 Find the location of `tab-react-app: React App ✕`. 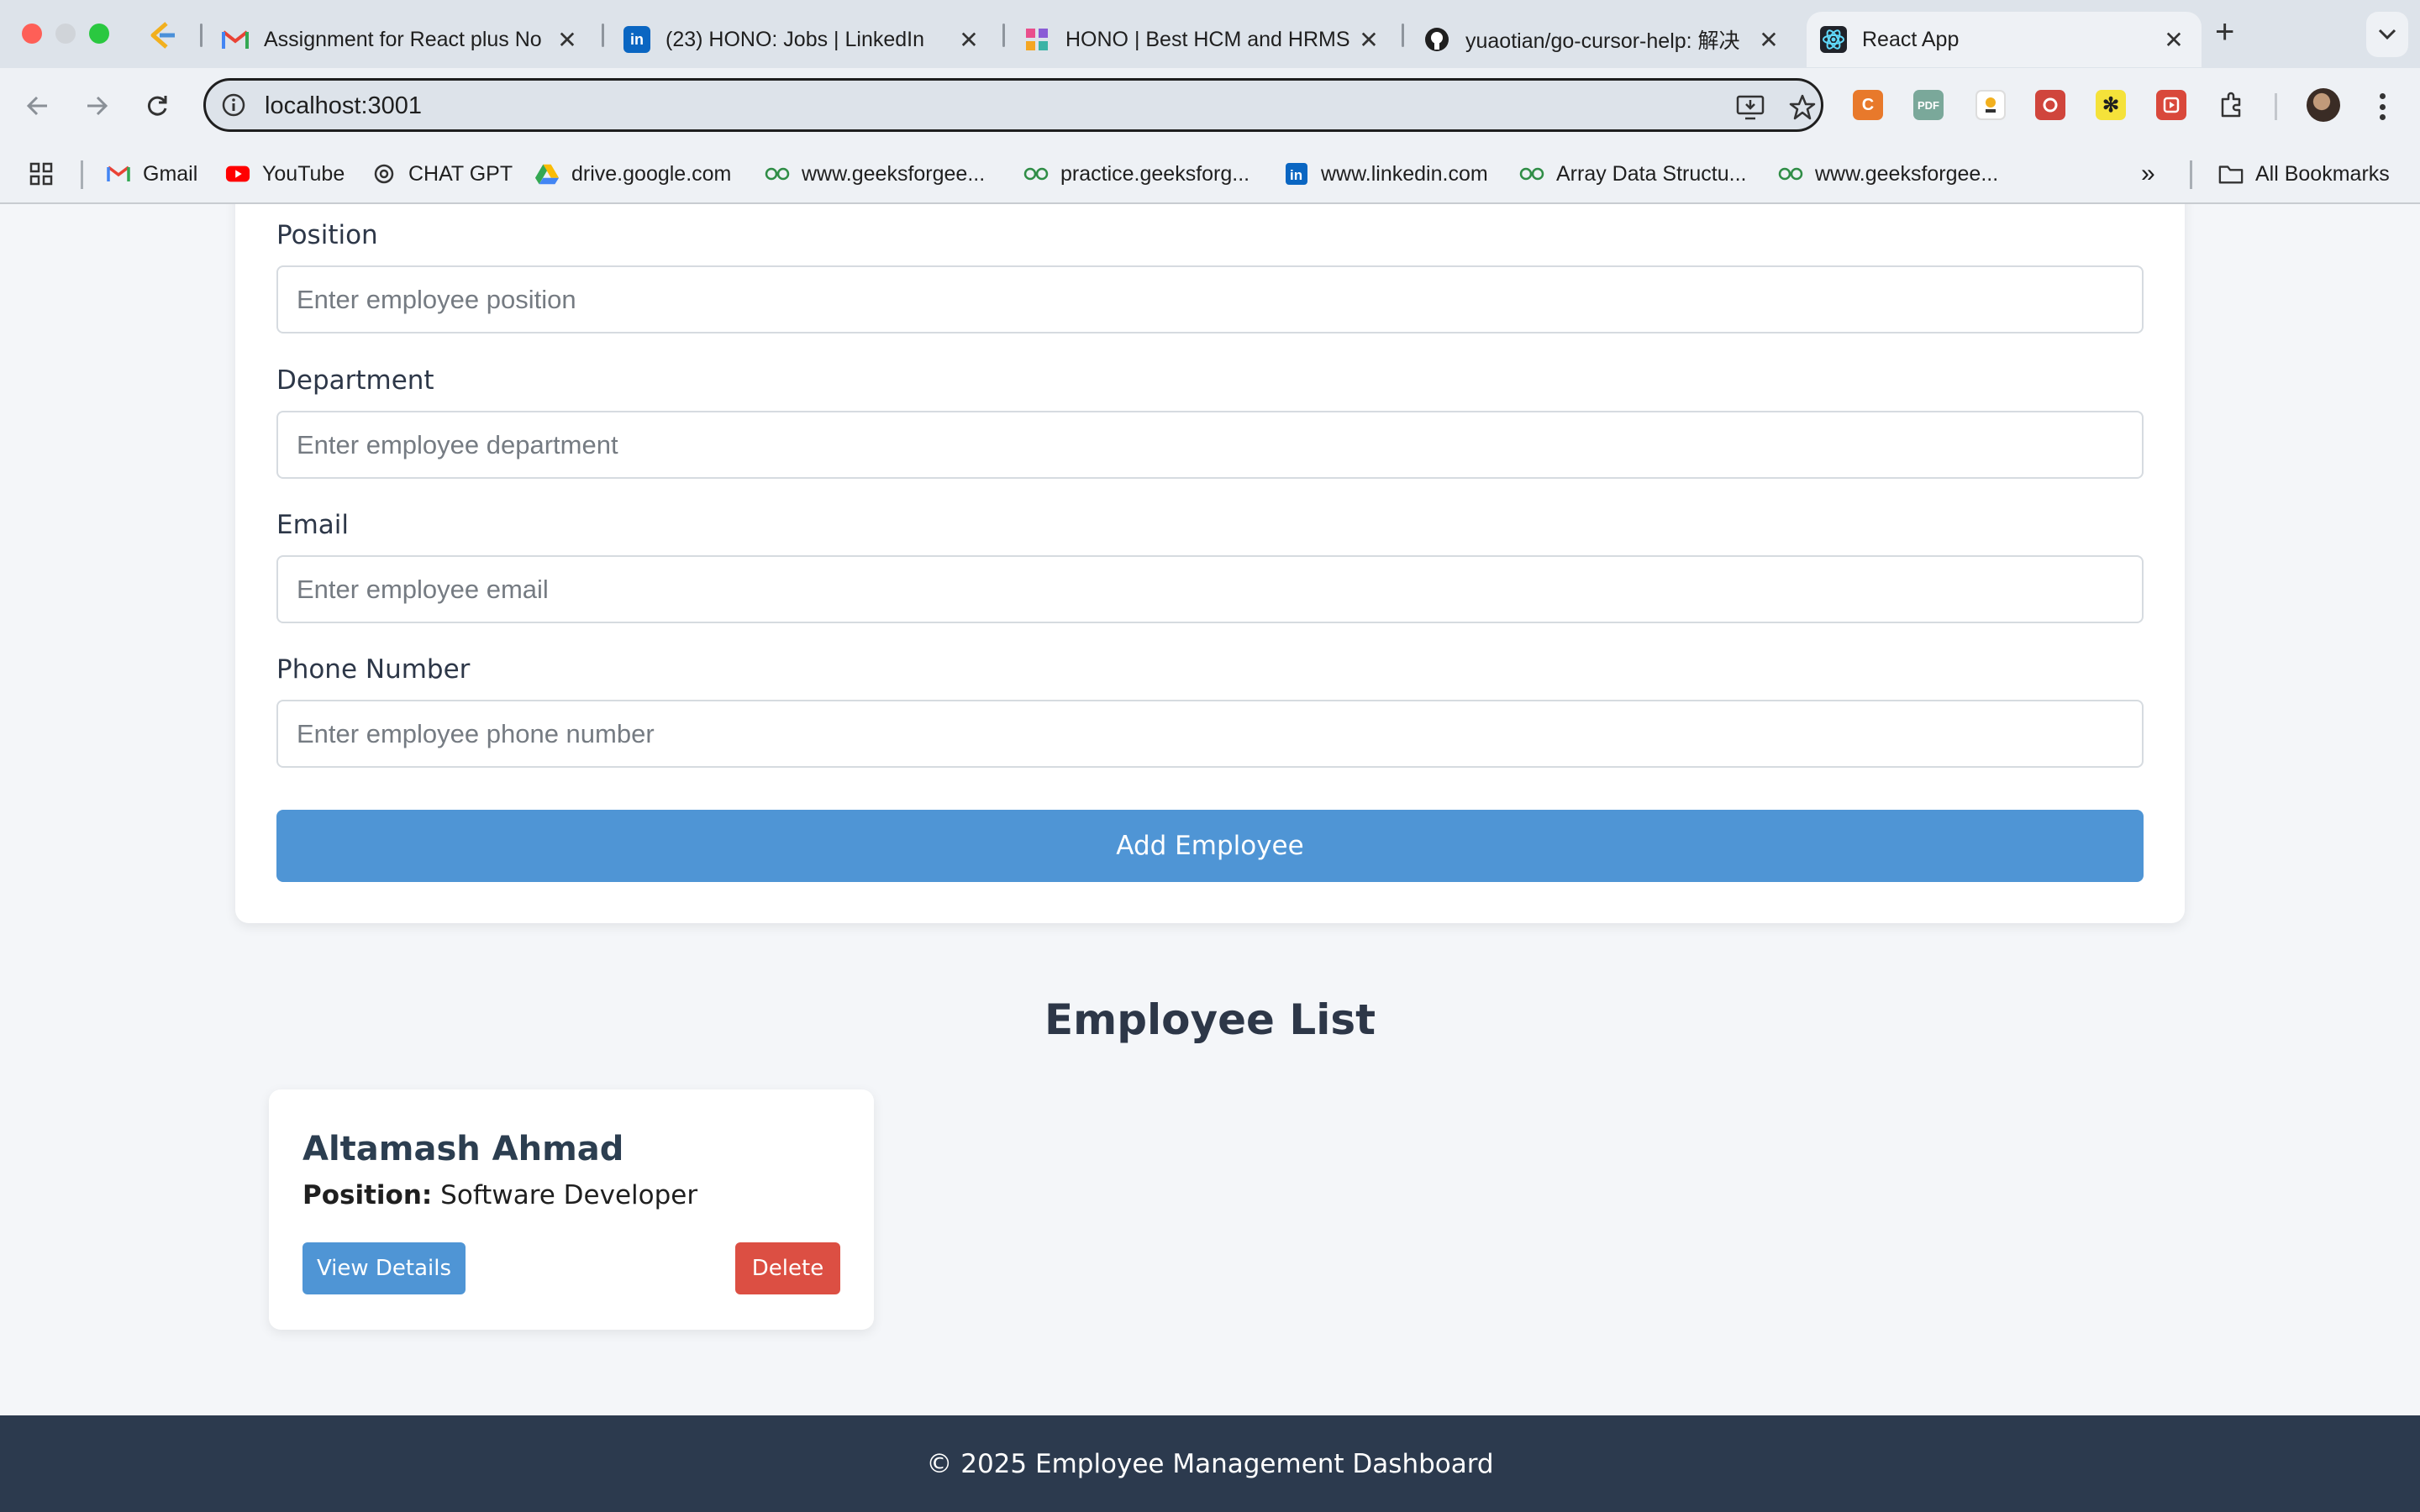

tab-react-app: React App ✕ is located at coordinates (2004, 39).